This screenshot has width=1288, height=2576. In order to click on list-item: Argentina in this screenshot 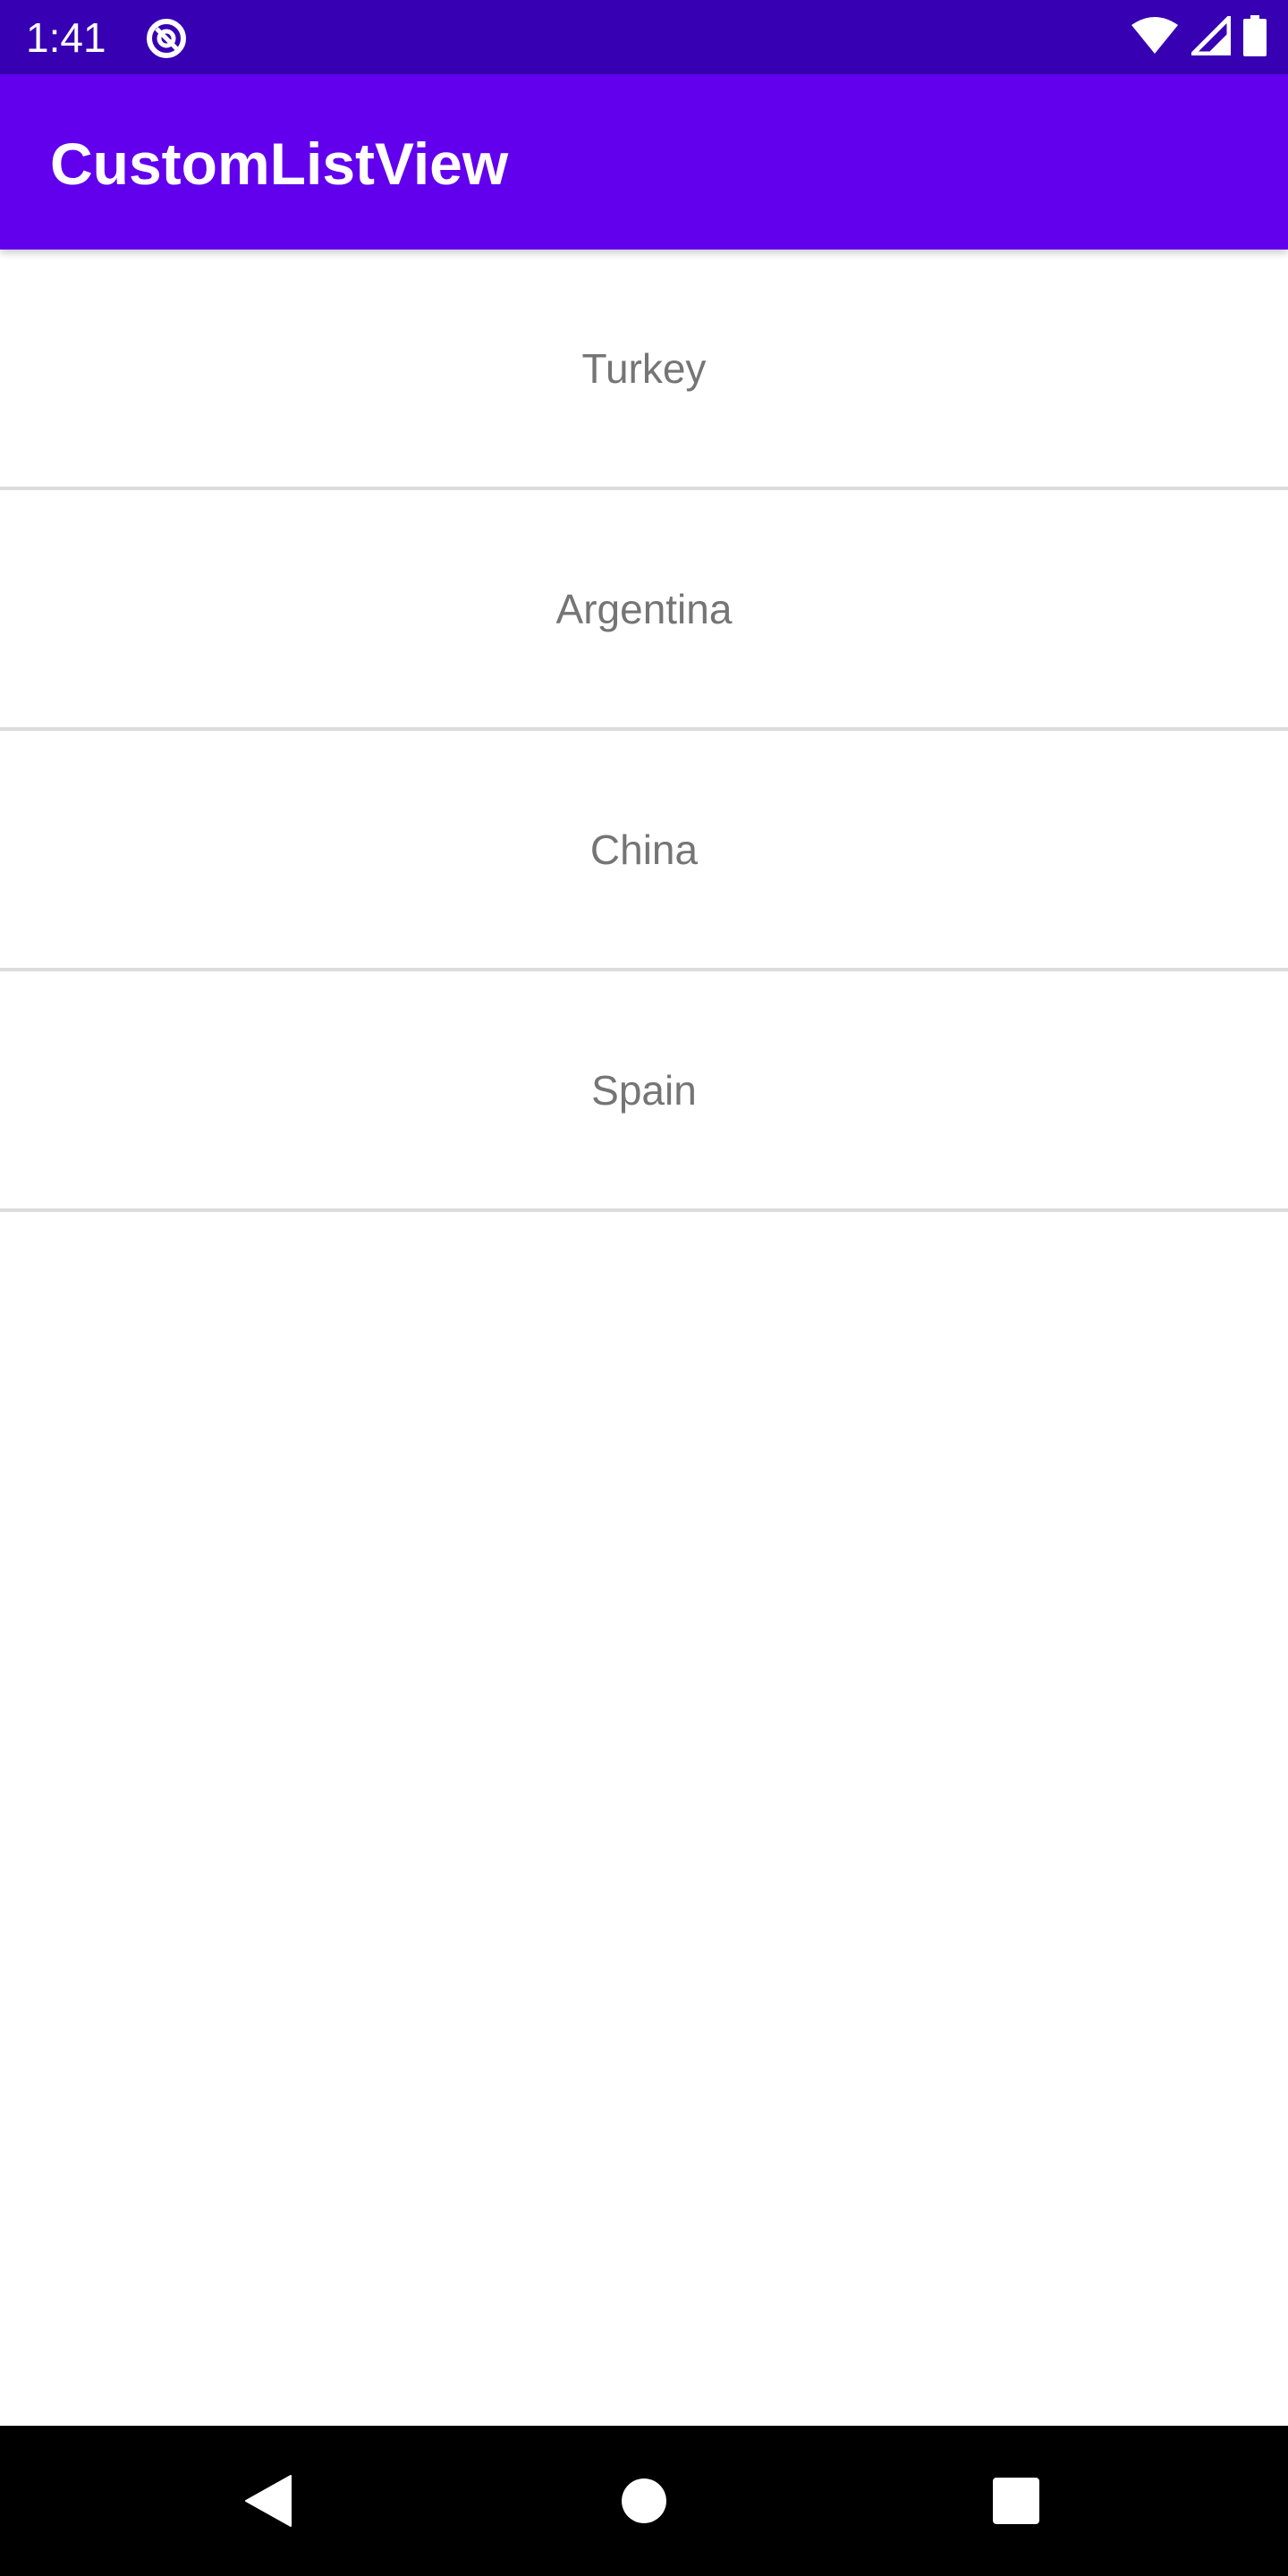, I will do `click(644, 610)`.